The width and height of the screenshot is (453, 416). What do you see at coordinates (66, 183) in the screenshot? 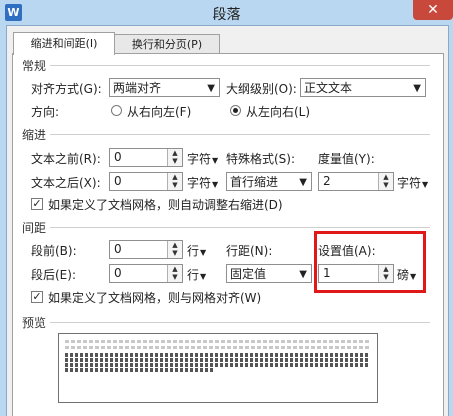
I see `indent-after-label: 文本之后(X):` at bounding box center [66, 183].